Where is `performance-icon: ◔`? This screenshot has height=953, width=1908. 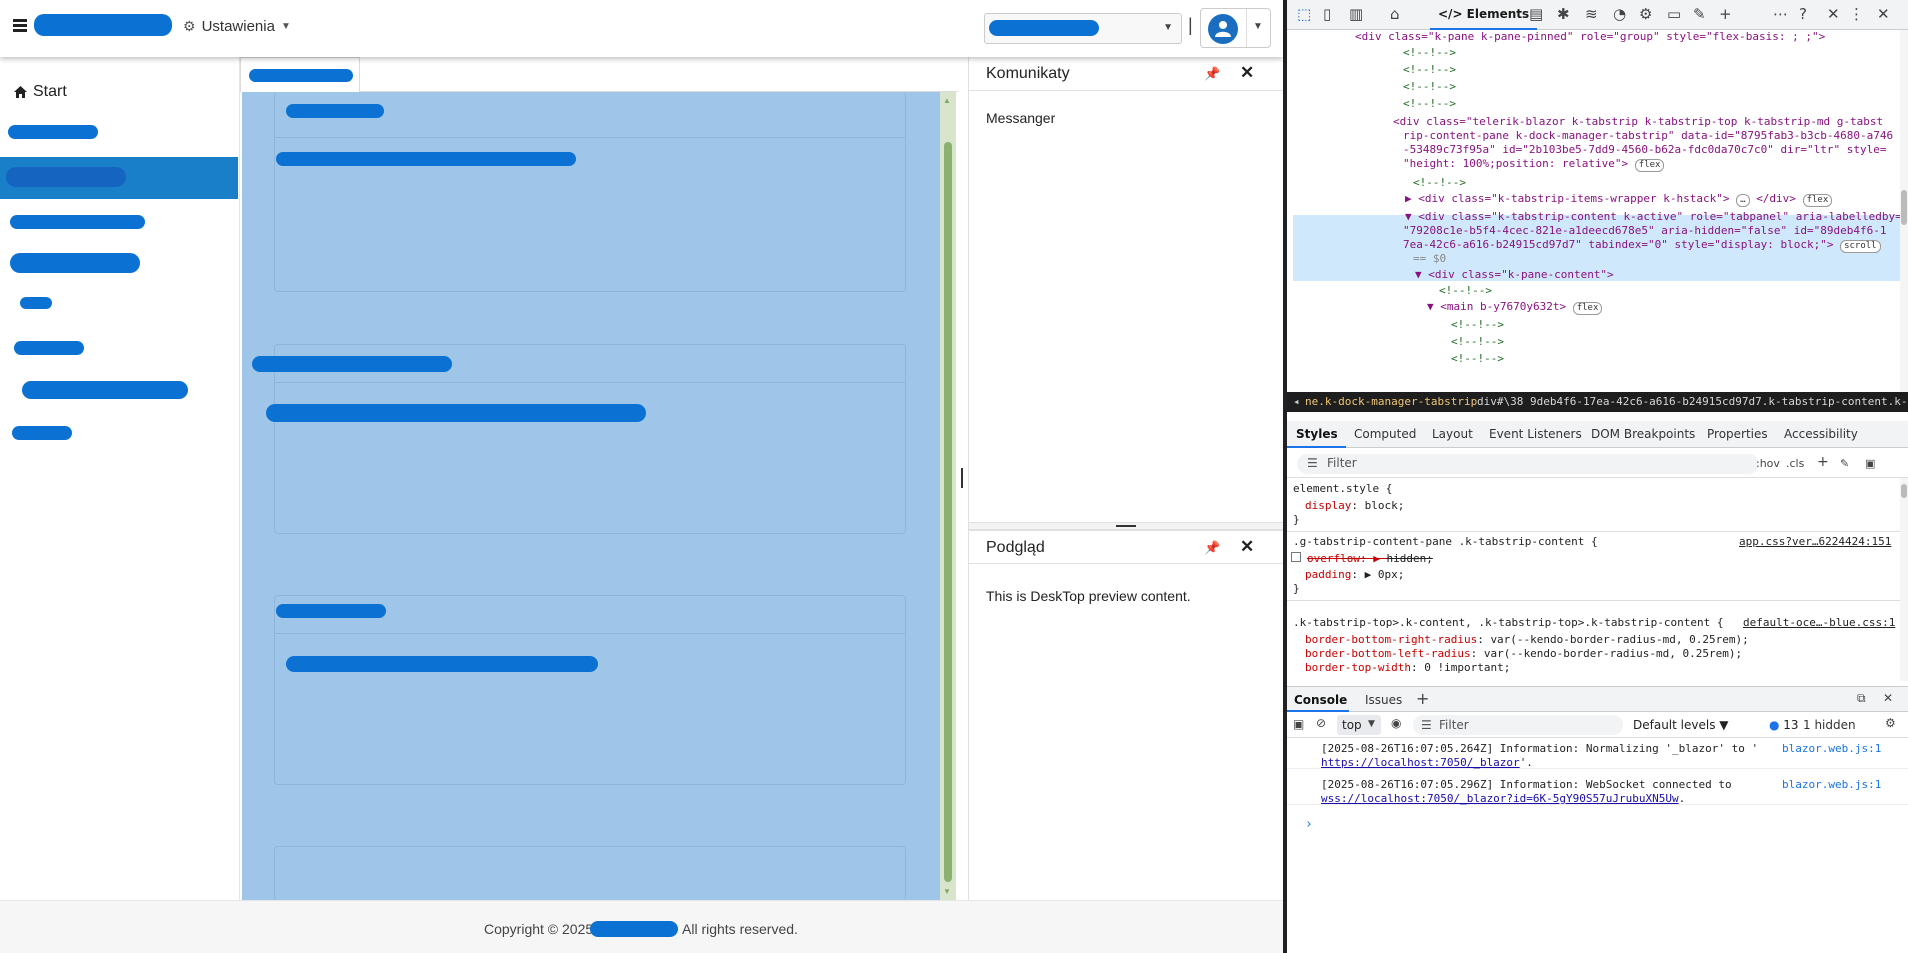
performance-icon: ◔ is located at coordinates (1619, 14).